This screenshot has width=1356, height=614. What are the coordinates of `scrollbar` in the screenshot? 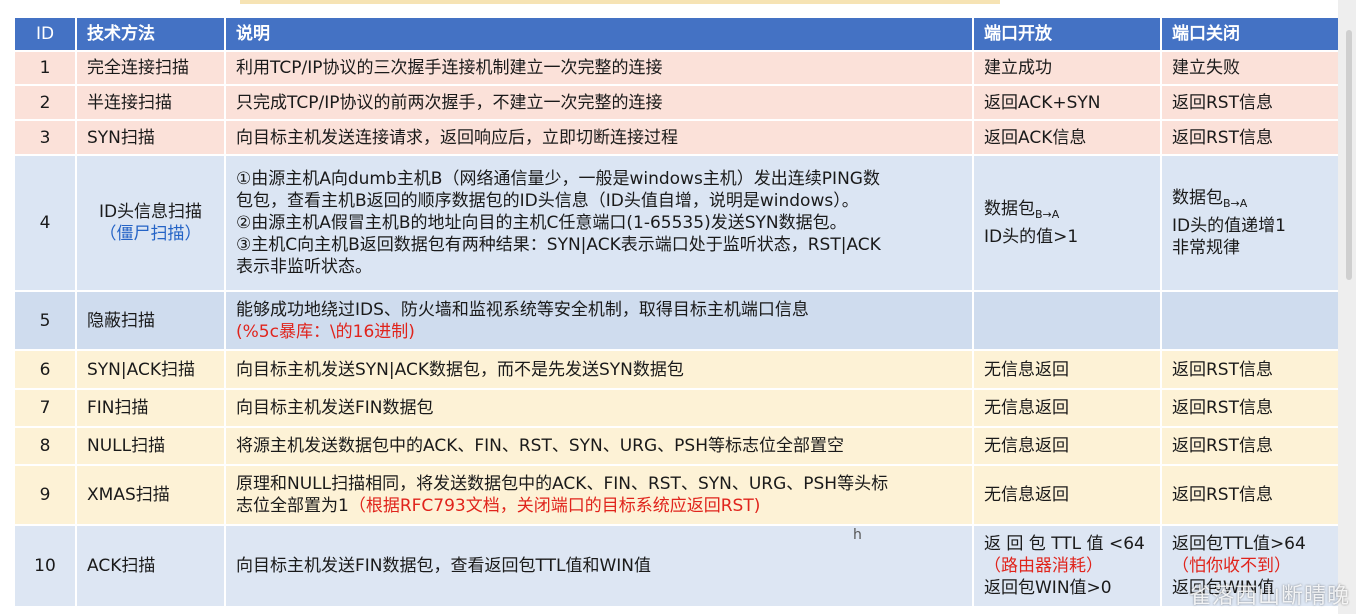 It's located at (1347, 307).